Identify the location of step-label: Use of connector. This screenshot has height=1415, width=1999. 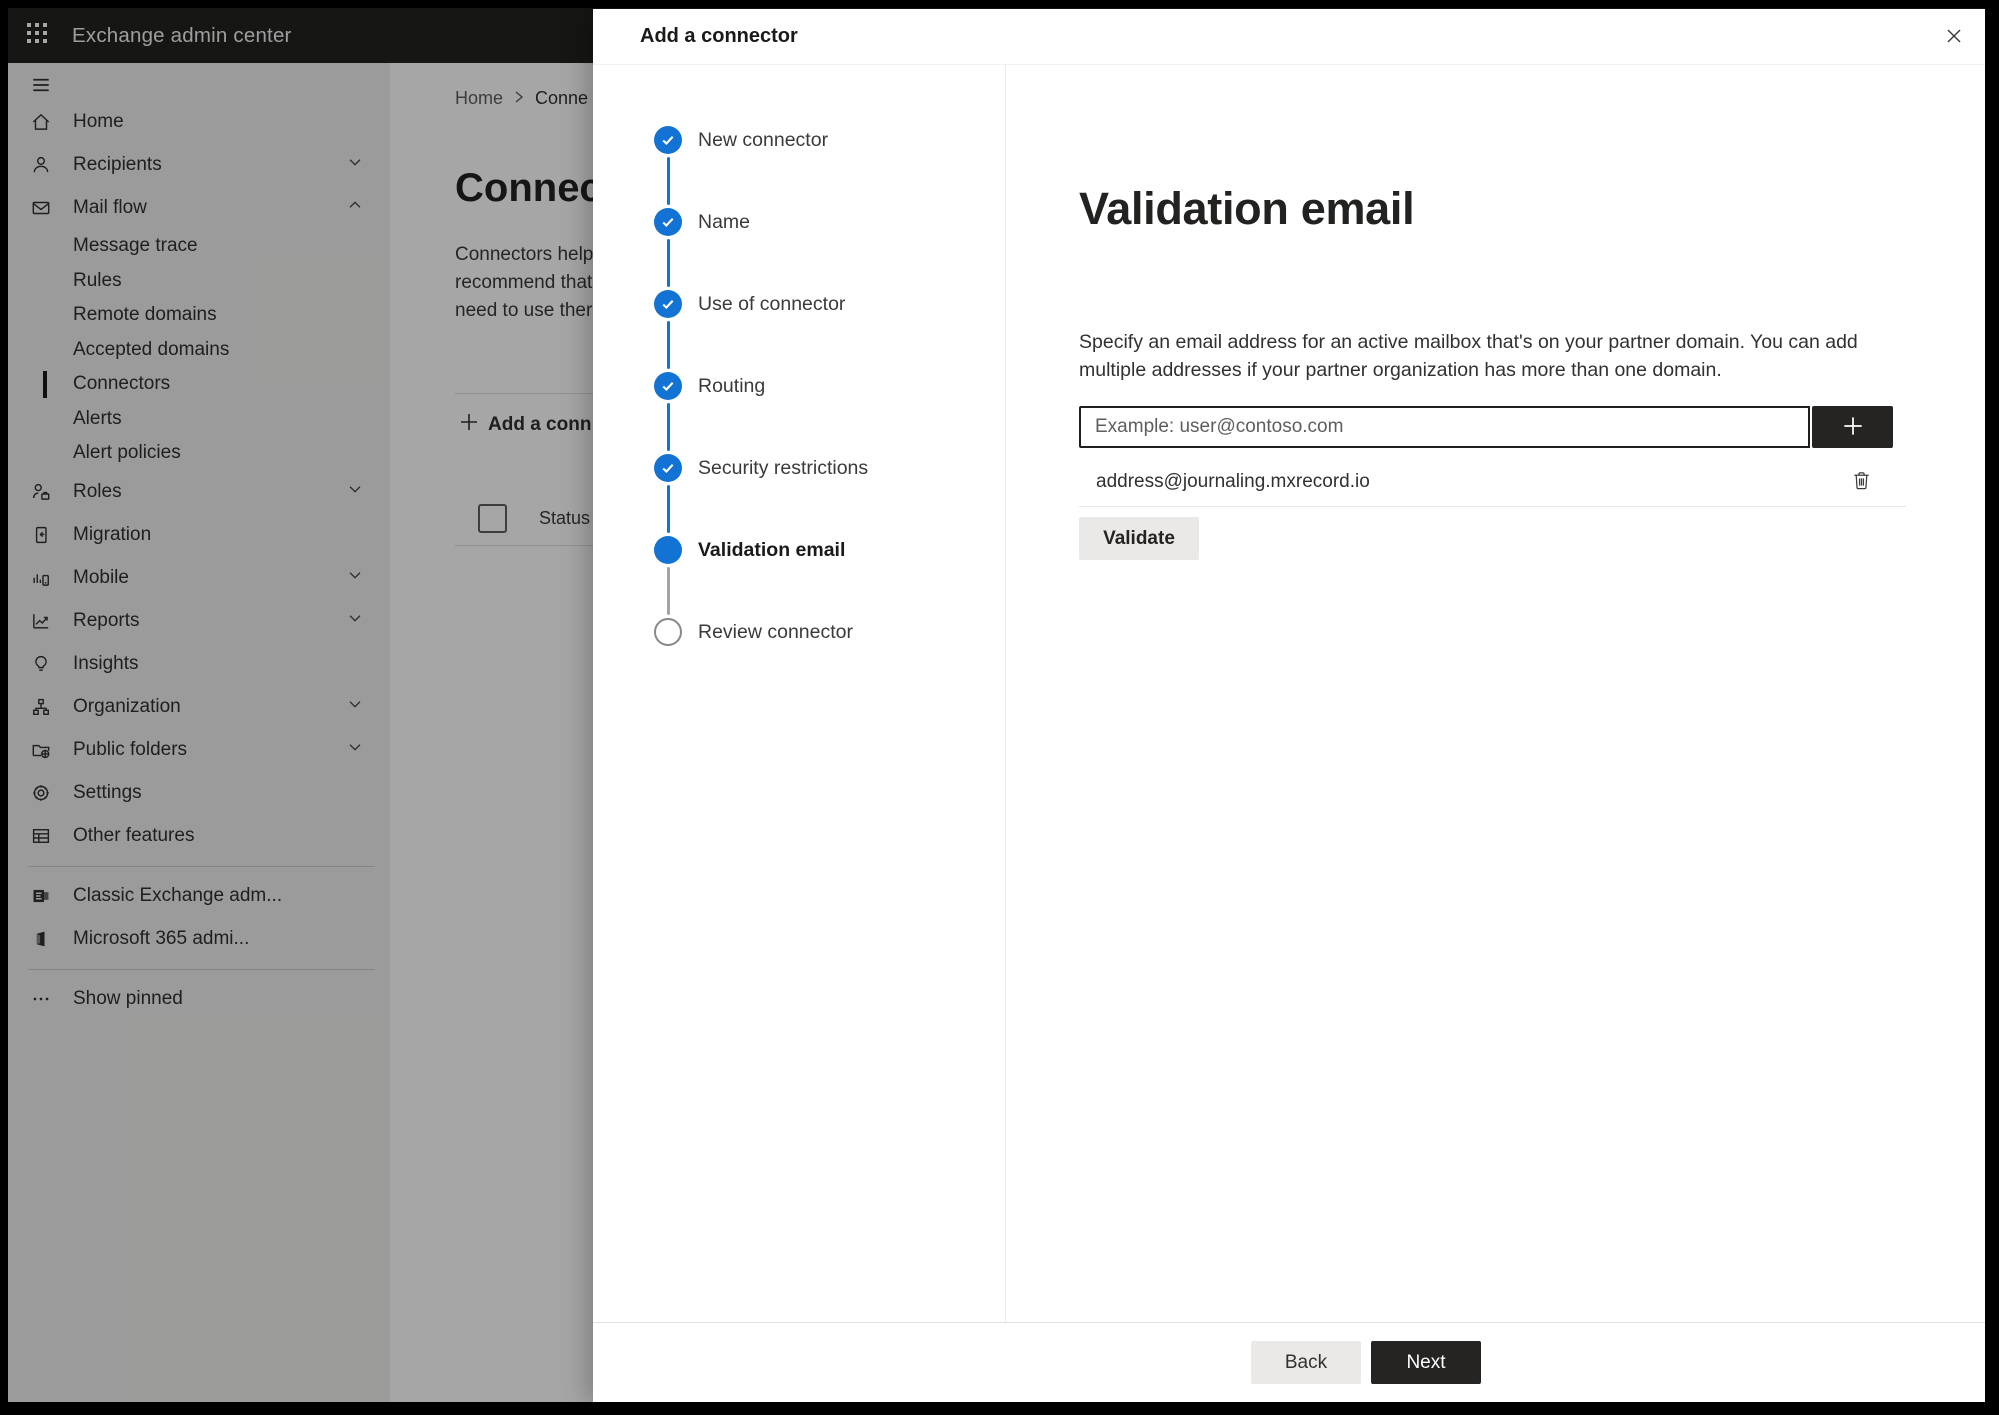
(772, 303).